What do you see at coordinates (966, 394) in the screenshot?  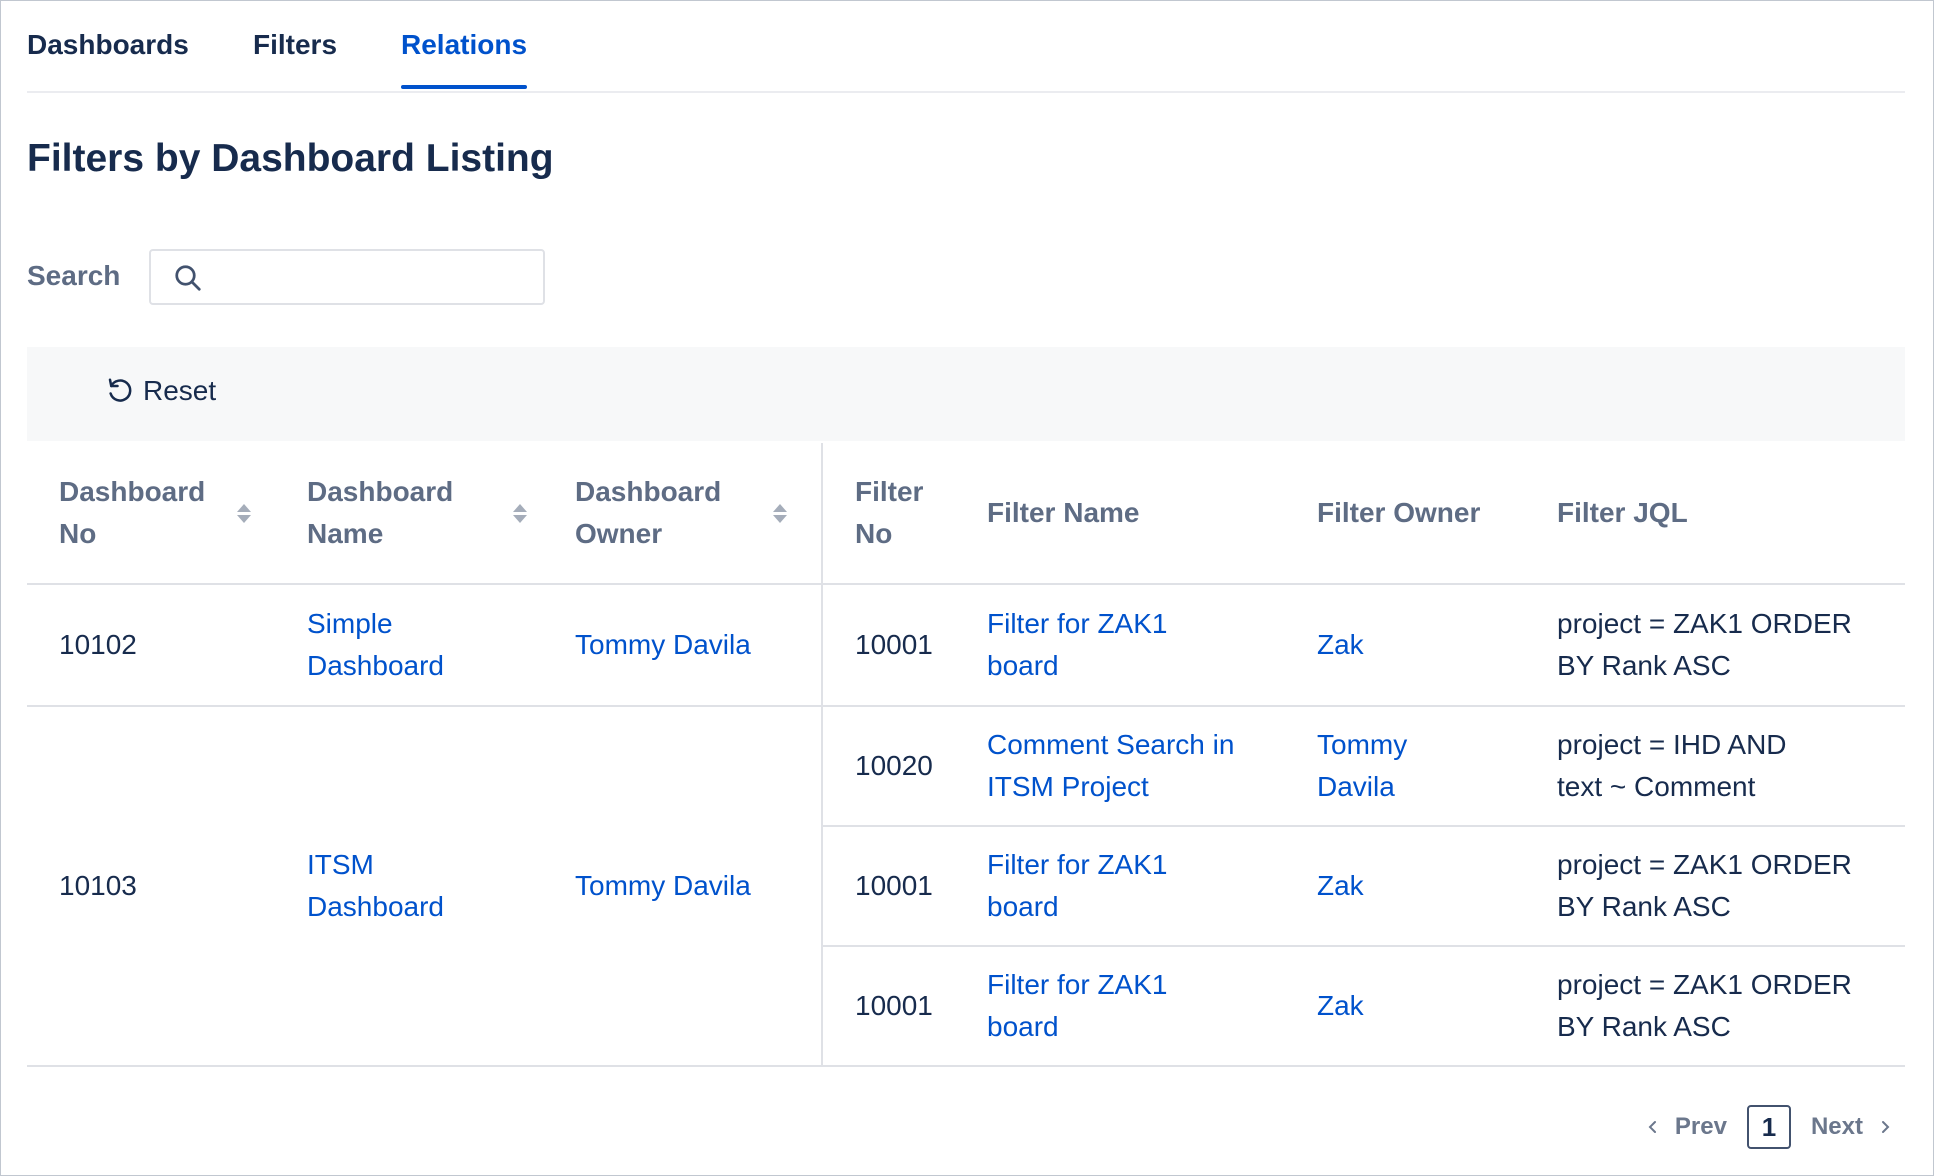 I see `toolbar: Reset` at bounding box center [966, 394].